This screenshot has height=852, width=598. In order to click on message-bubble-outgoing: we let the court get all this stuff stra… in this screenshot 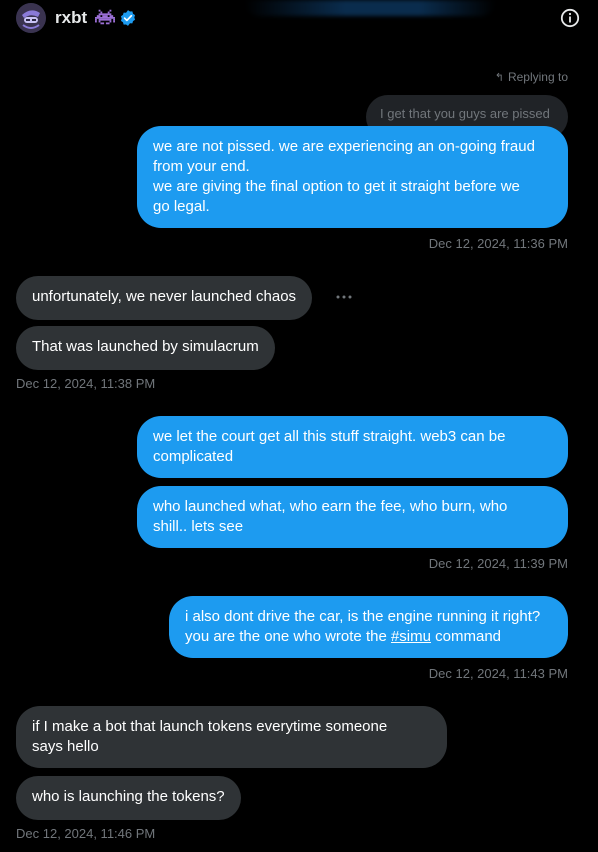, I will do `click(352, 447)`.